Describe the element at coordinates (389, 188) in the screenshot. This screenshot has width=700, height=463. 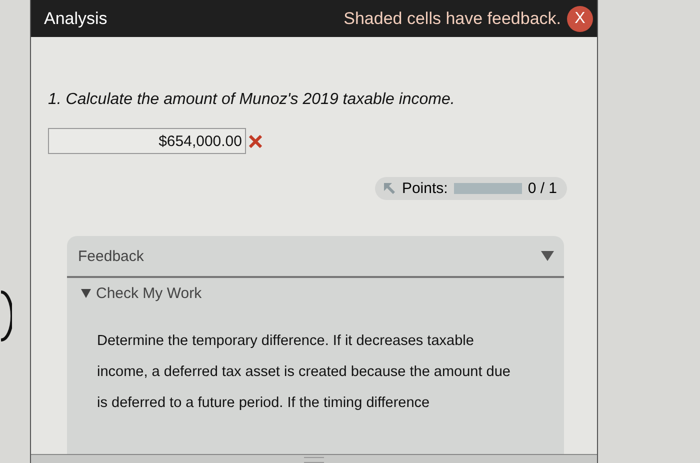
I see `arrow-icon` at that location.